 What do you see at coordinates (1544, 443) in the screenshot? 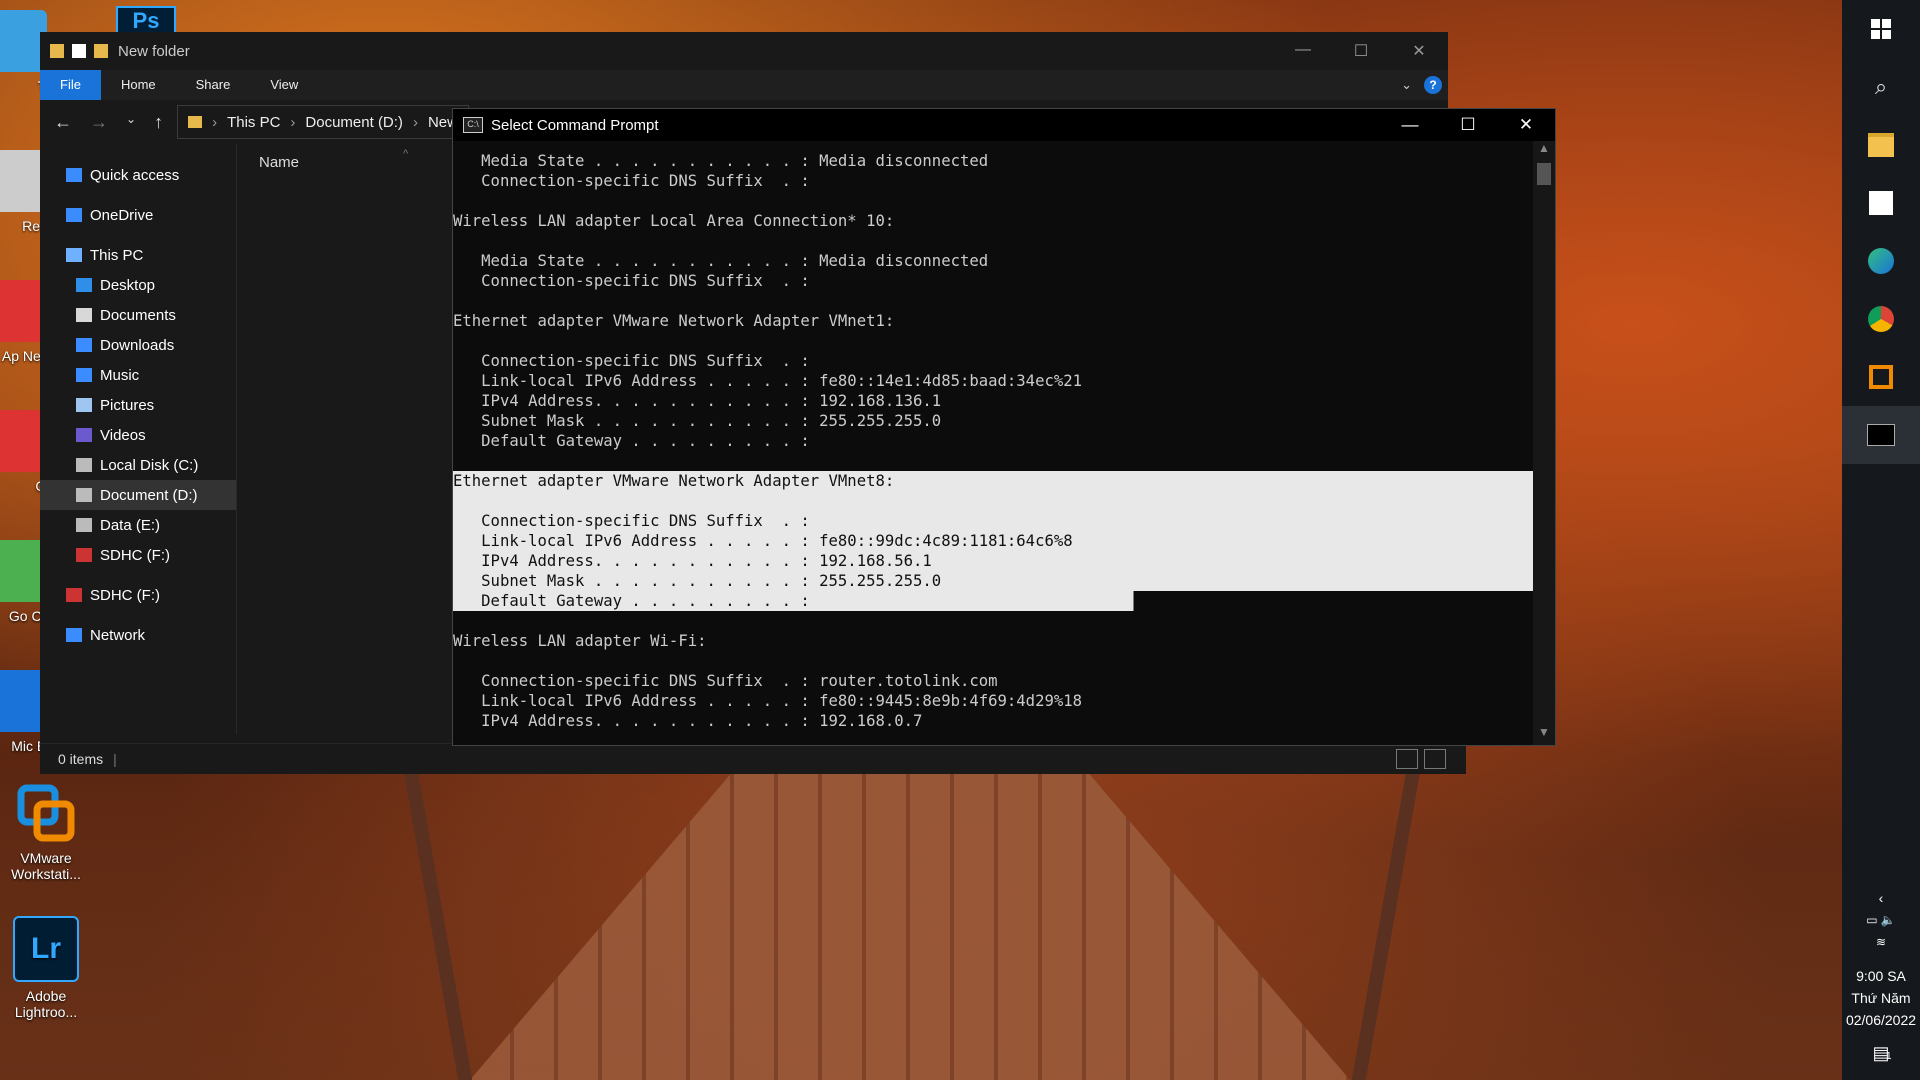
I see `scrollbar: ▲ ▼` at bounding box center [1544, 443].